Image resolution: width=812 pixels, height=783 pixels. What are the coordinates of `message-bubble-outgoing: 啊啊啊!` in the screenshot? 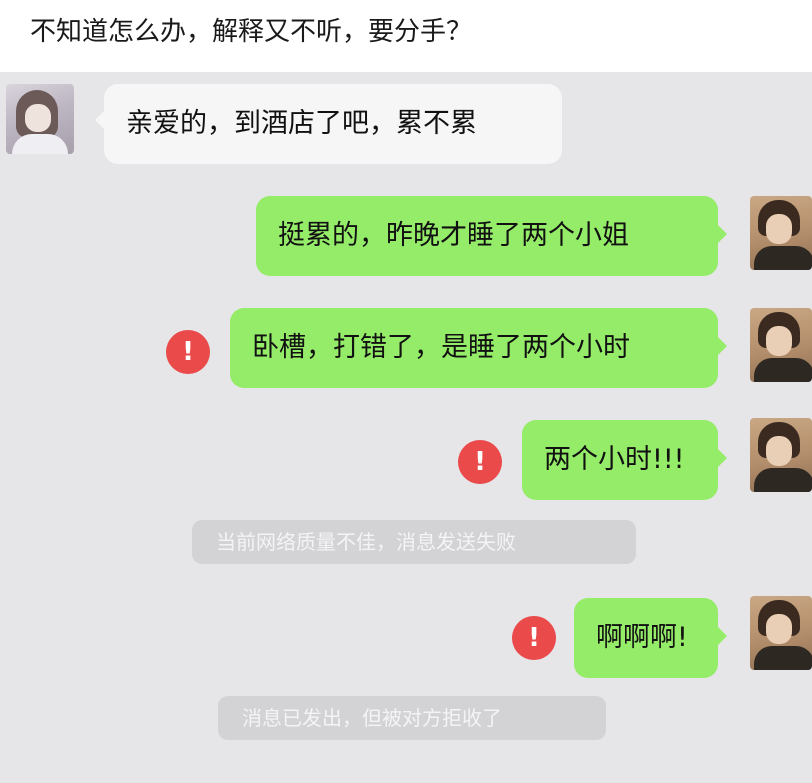 It's located at (650, 638).